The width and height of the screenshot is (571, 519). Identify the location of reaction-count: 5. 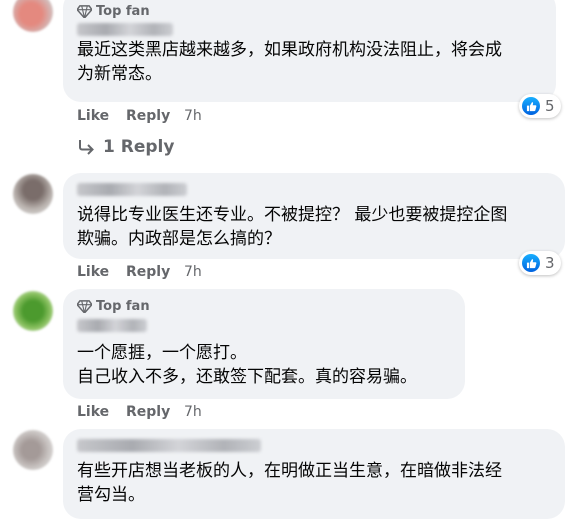
(550, 106).